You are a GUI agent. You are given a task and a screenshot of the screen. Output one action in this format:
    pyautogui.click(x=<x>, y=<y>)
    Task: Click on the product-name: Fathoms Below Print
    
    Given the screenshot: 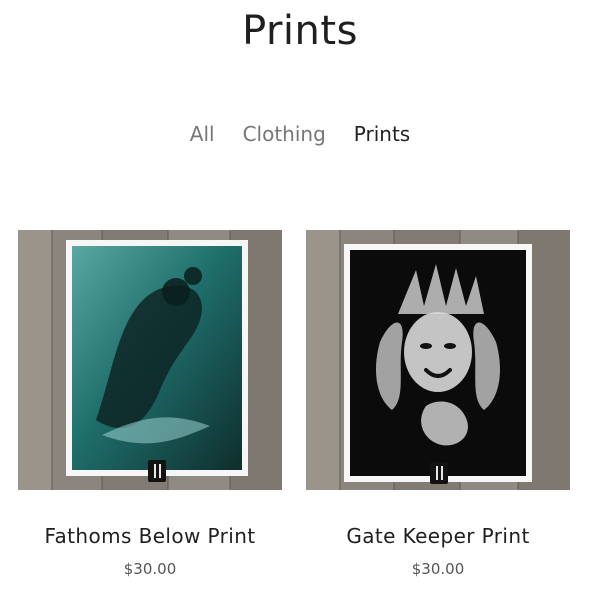 What is the action you would take?
    pyautogui.click(x=150, y=536)
    